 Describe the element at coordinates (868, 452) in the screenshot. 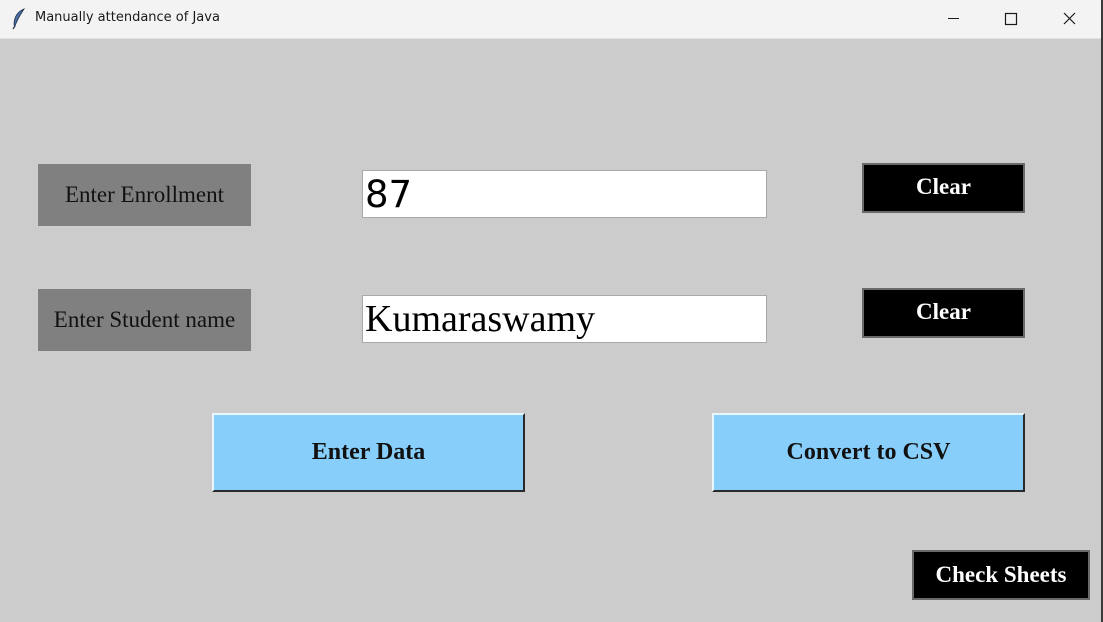

I see `convert-to-csv-button: Convert to CSV` at that location.